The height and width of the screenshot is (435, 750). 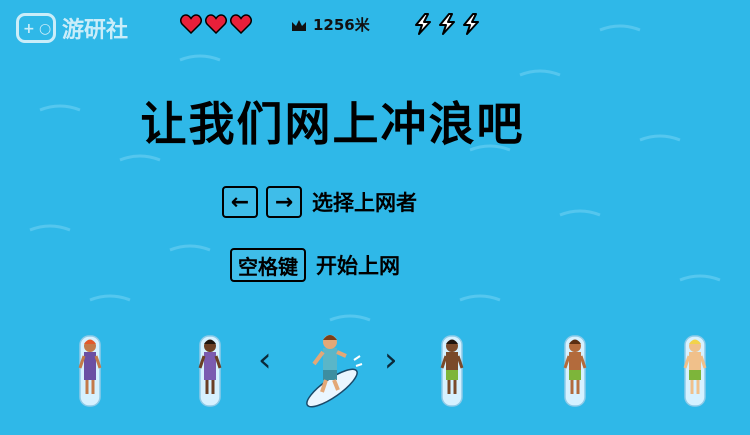 I want to click on left-arrow-key: ←, so click(x=240, y=202).